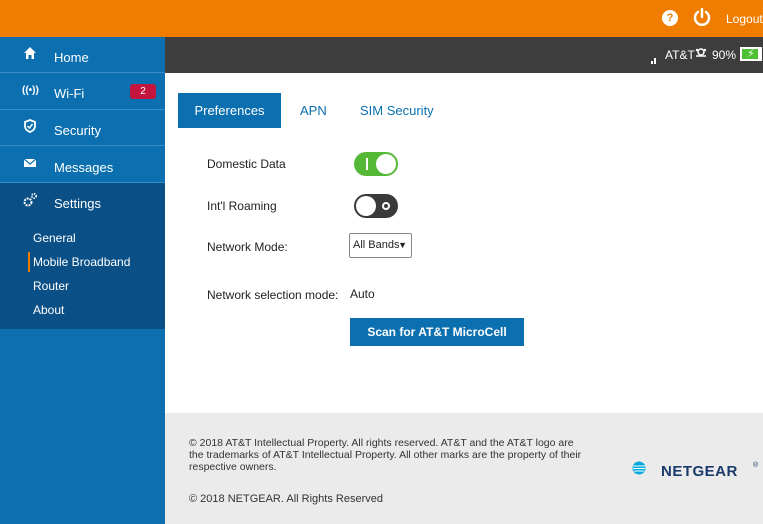 This screenshot has height=524, width=763. I want to click on netgear-copyright-text: © 2018 NETGEAR. All Rights Reserved, so click(286, 499).